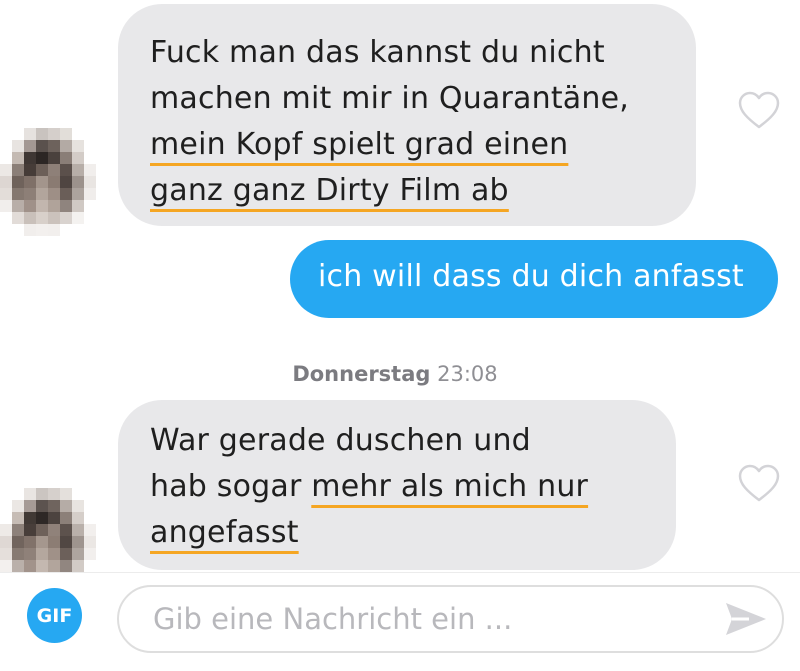 Image resolution: width=800 pixels, height=671 pixels. I want to click on match-avatar-pixelated, so click(48, 182).